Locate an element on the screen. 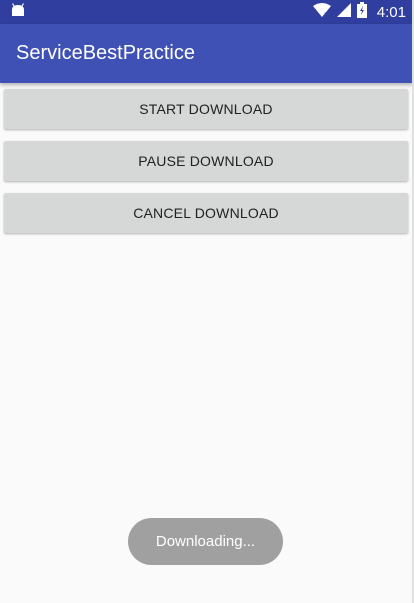  start-download-button: START DOWNLOAD is located at coordinates (206, 109).